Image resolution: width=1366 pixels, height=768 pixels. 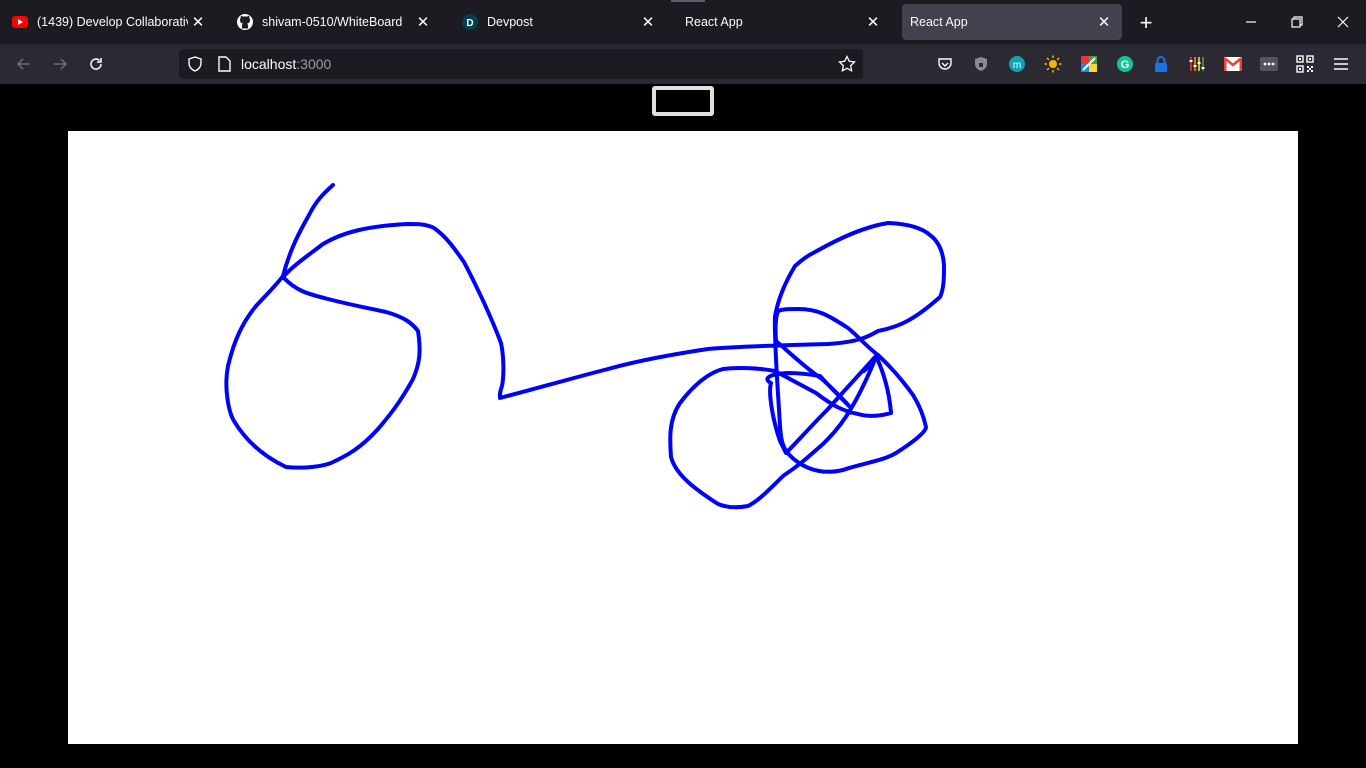 I want to click on equalizer-icon, so click(x=1197, y=64).